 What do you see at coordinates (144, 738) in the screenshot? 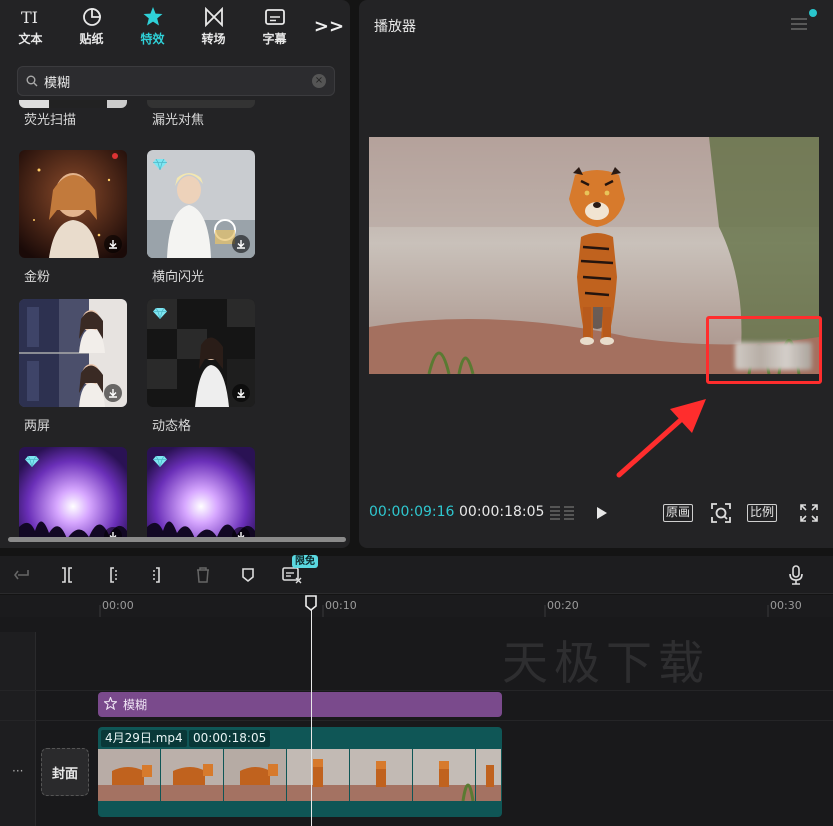
I see `clip-filename: 4月29日.mp4` at bounding box center [144, 738].